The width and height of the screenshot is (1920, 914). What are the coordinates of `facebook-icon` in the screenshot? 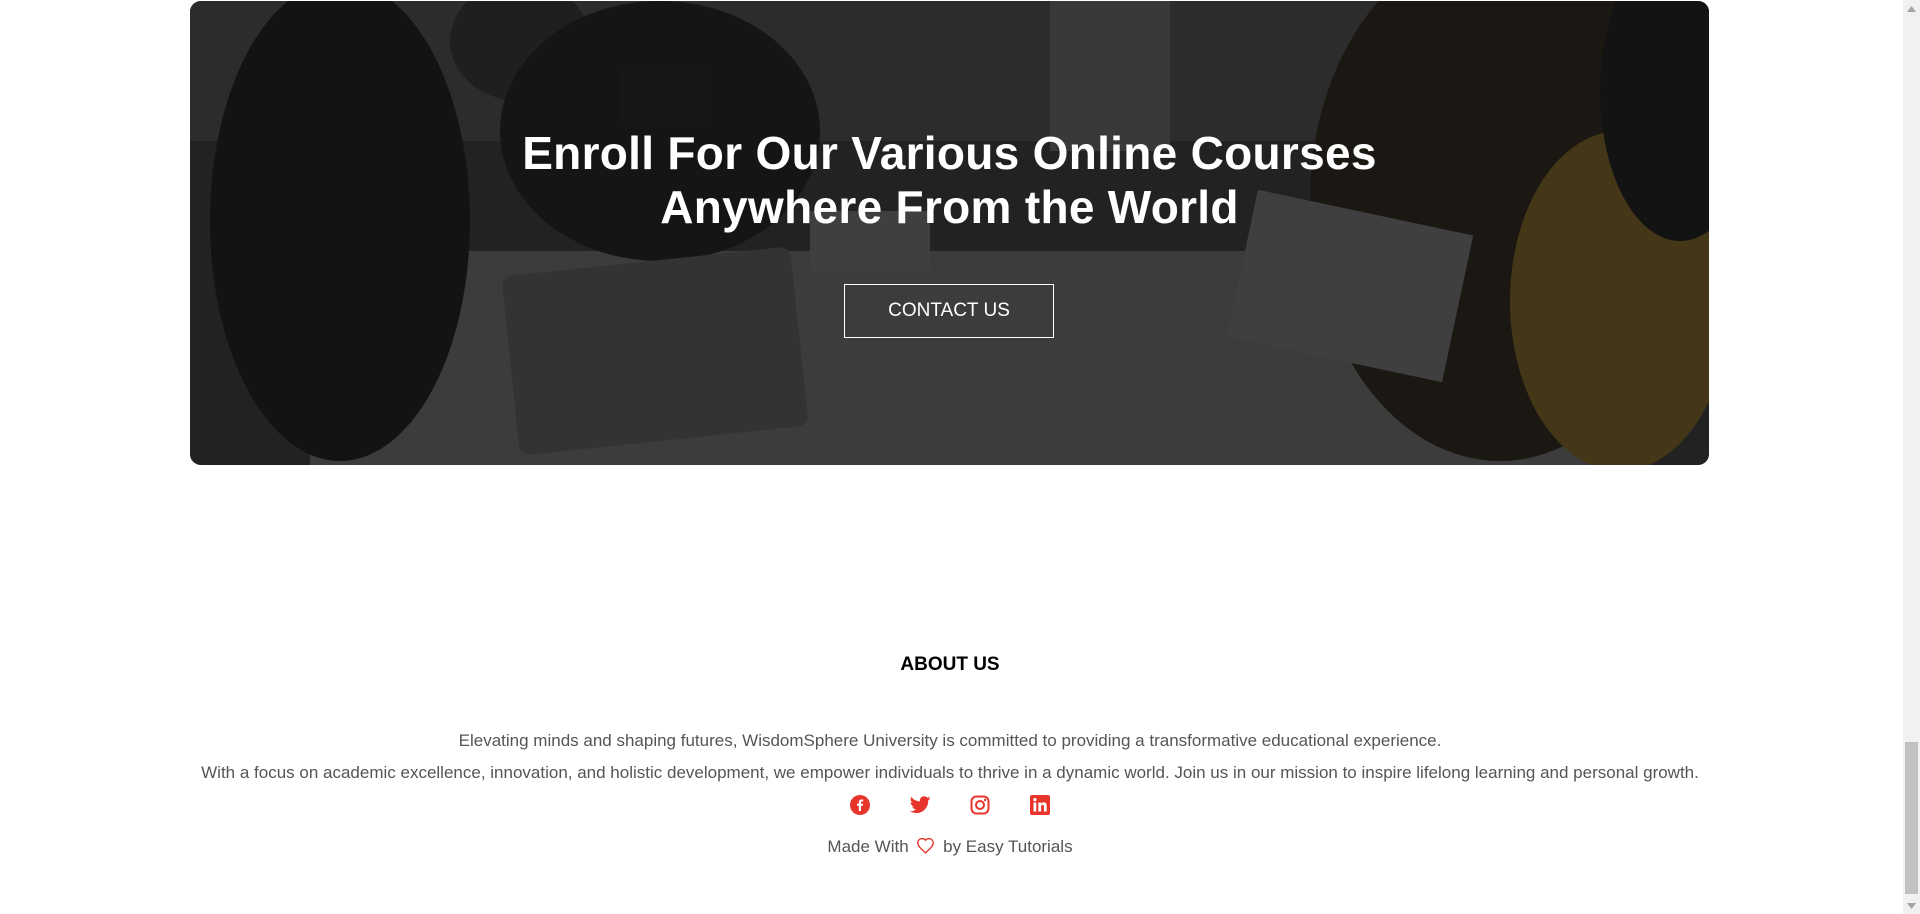 It's located at (860, 805).